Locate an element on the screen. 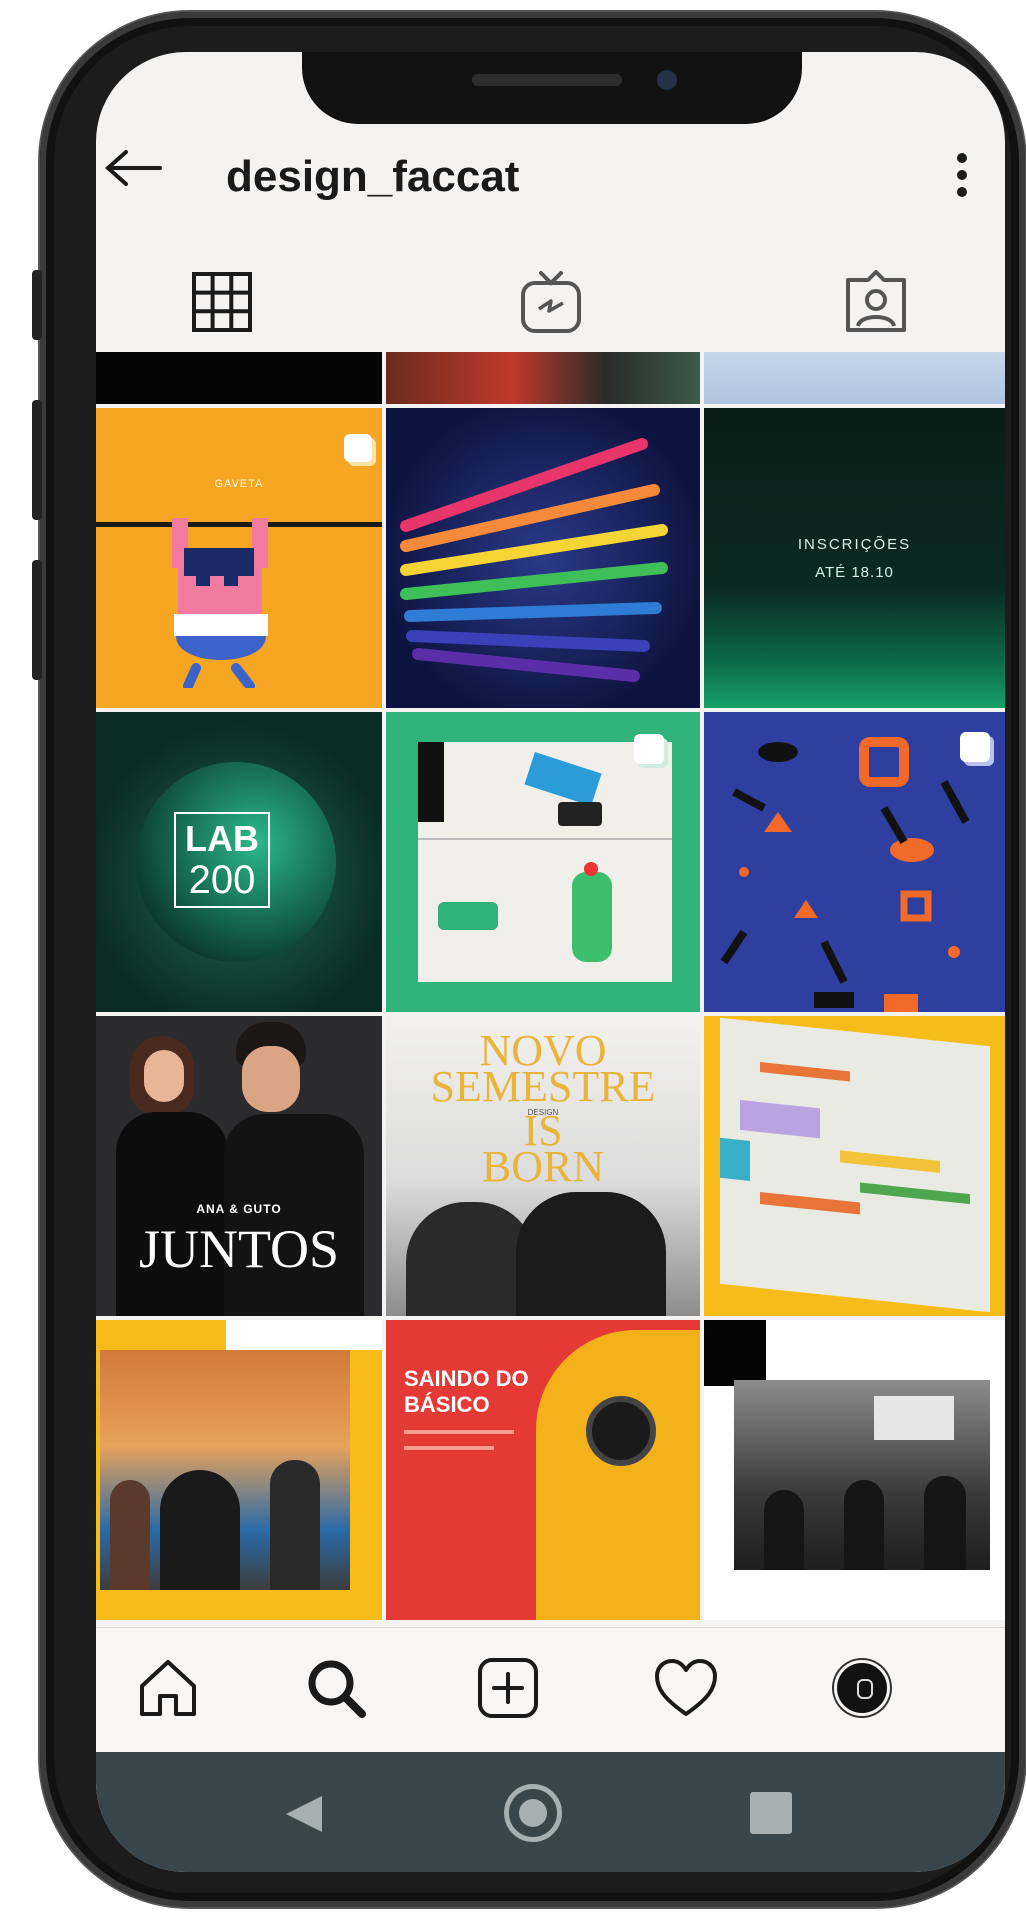 Image resolution: width=1026 pixels, height=1913 pixels. system-nav-bar is located at coordinates (550, 1812).